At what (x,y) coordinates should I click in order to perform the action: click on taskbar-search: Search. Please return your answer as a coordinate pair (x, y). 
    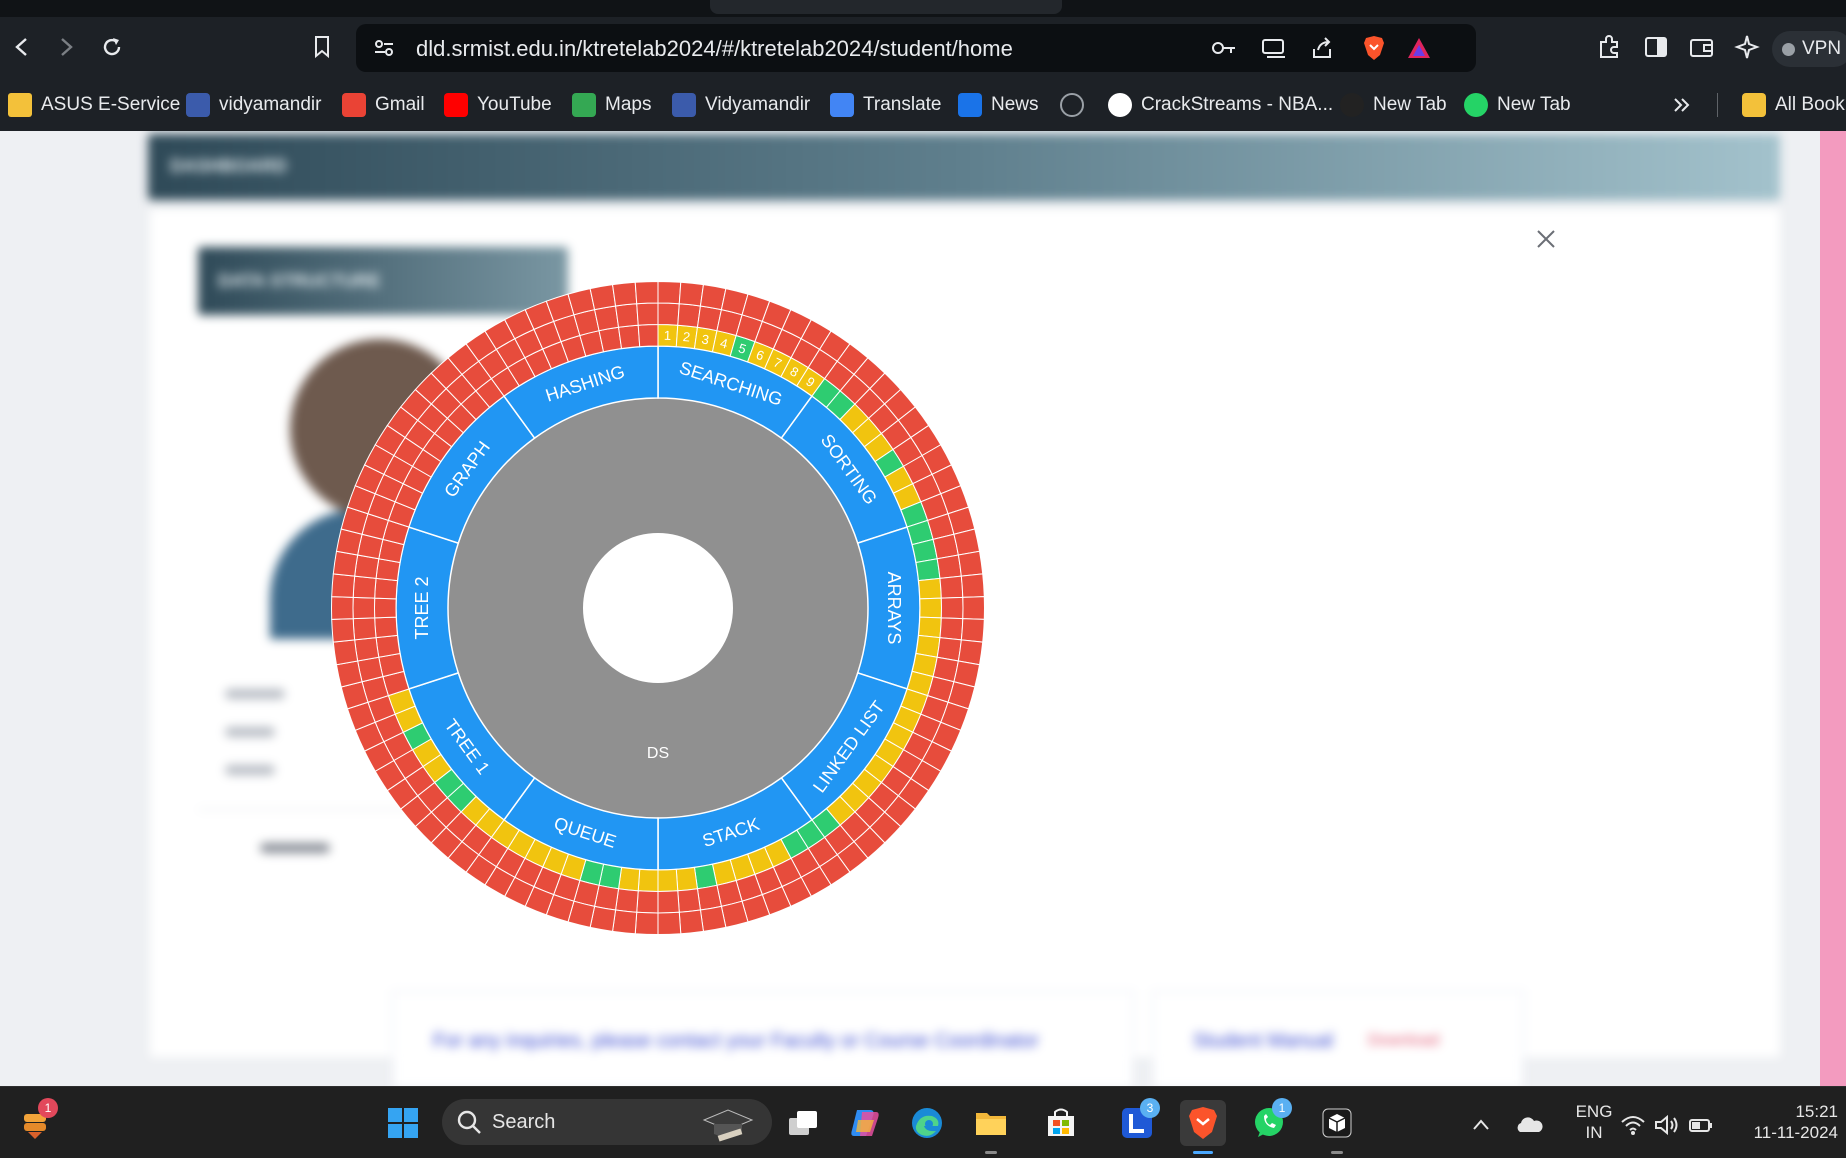
    Looking at the image, I should click on (607, 1122).